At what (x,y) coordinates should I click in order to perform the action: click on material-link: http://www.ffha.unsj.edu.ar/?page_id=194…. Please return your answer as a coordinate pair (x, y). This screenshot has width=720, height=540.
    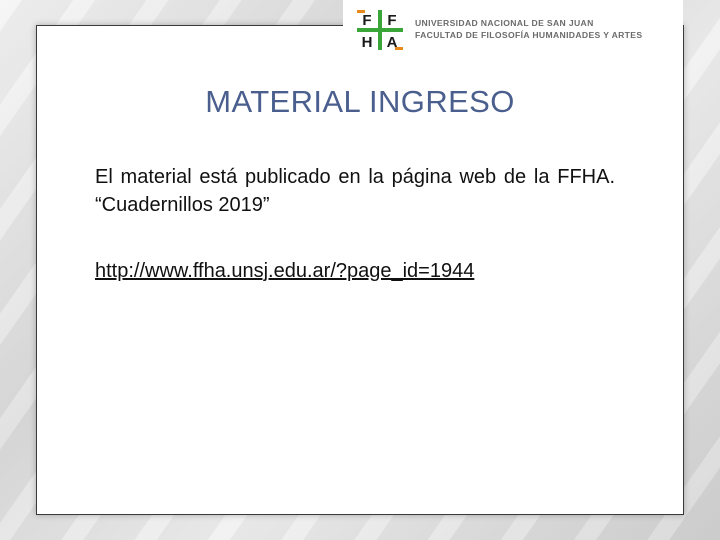
    Looking at the image, I should click on (284, 271).